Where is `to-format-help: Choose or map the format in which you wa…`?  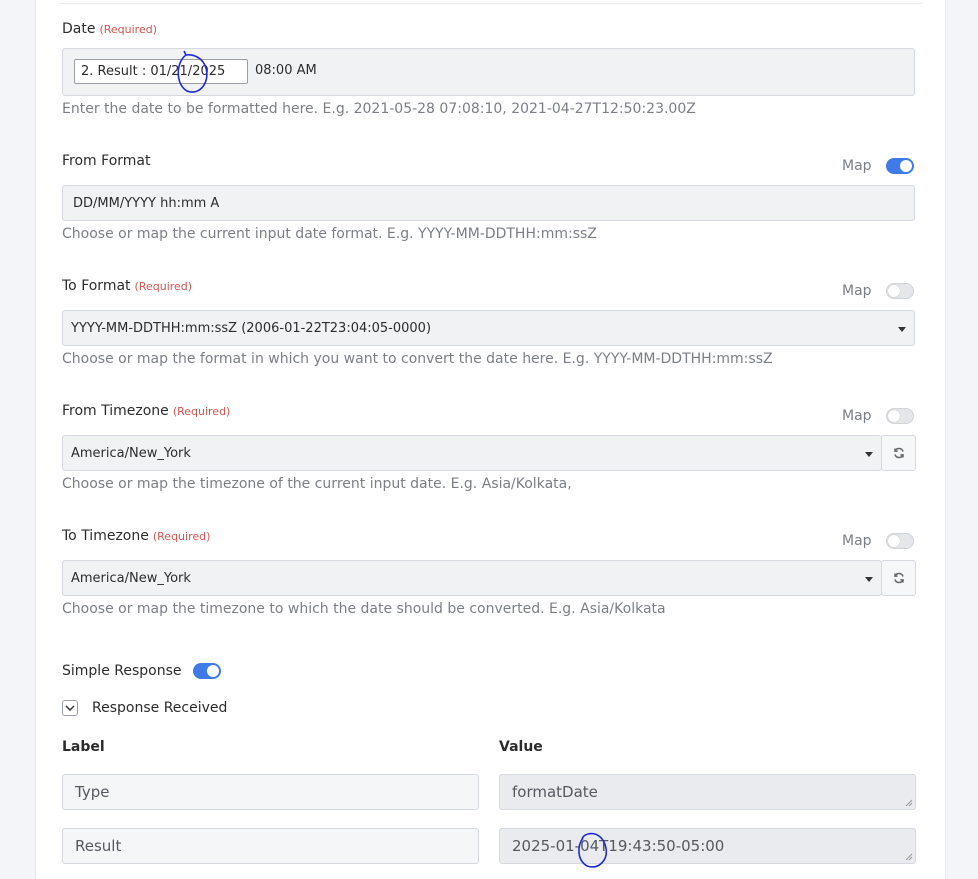
to-format-help: Choose or map the format in which you wa… is located at coordinates (417, 359).